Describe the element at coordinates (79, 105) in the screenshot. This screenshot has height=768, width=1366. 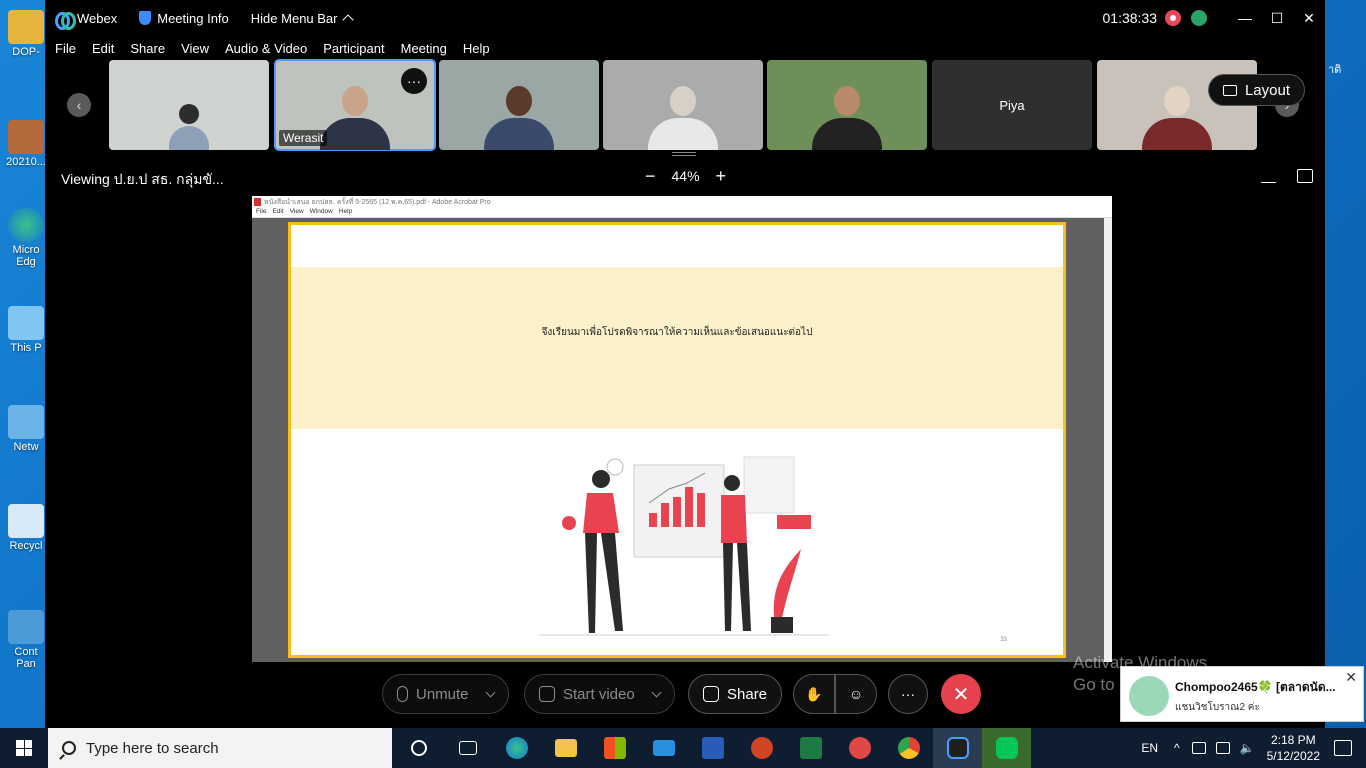
I see `filmstrip-prev-button: ‹` at that location.